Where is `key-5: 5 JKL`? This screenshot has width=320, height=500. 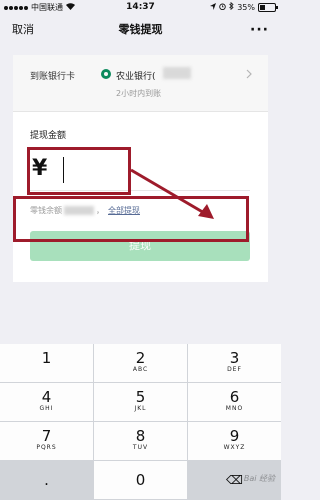
key-5: 5 JKL is located at coordinates (140, 402).